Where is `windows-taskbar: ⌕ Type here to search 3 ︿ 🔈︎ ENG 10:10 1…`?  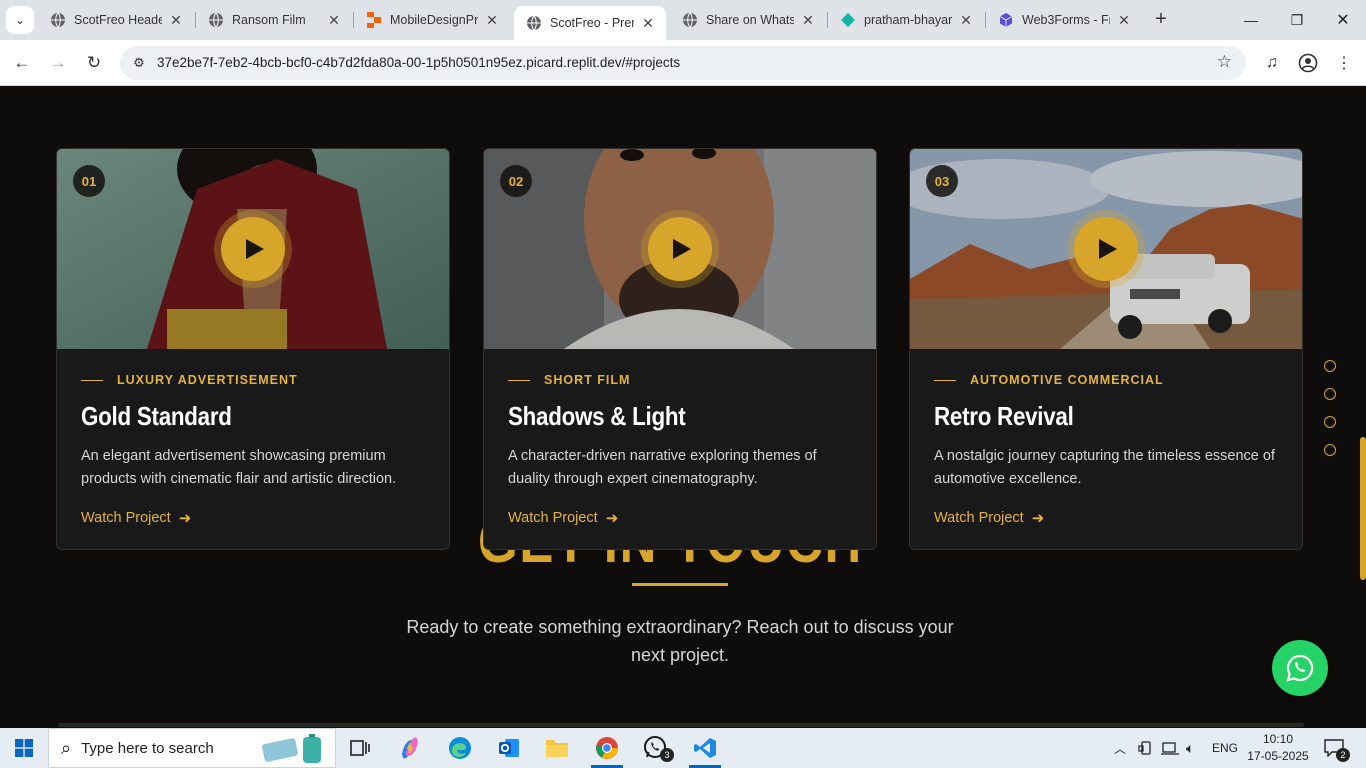
windows-taskbar: ⌕ Type here to search 3 ︿ 🔈︎ ENG 10:10 1… is located at coordinates (683, 748).